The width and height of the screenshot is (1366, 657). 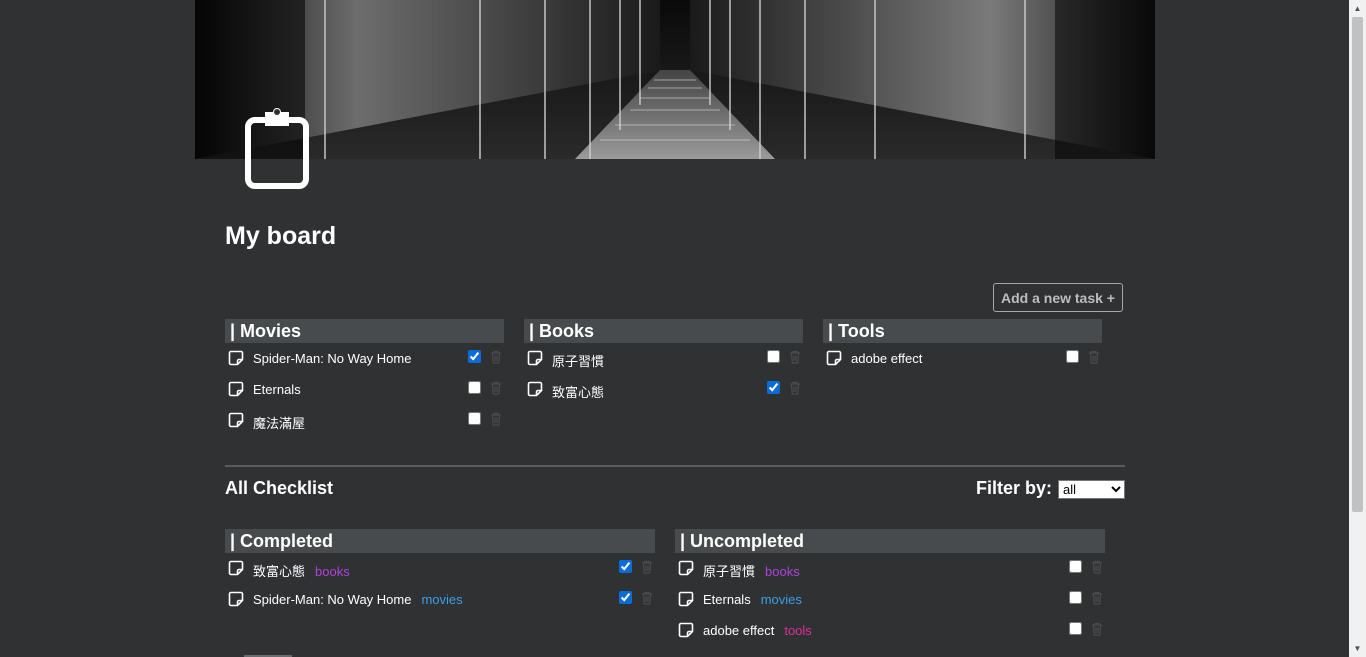 What do you see at coordinates (440, 568) in the screenshot?
I see `task-row: 致富心態 books` at bounding box center [440, 568].